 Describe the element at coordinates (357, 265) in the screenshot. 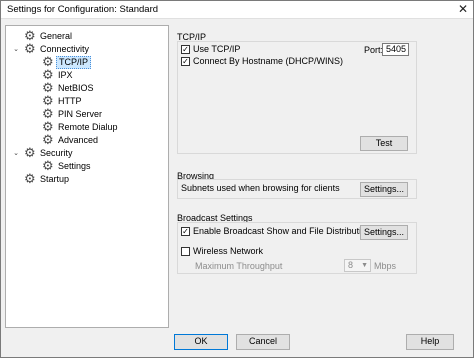

I see `max-throughput-select: 8 ▼` at that location.